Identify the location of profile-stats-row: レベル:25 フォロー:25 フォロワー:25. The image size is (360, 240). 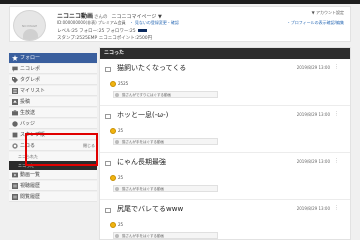
(102, 31).